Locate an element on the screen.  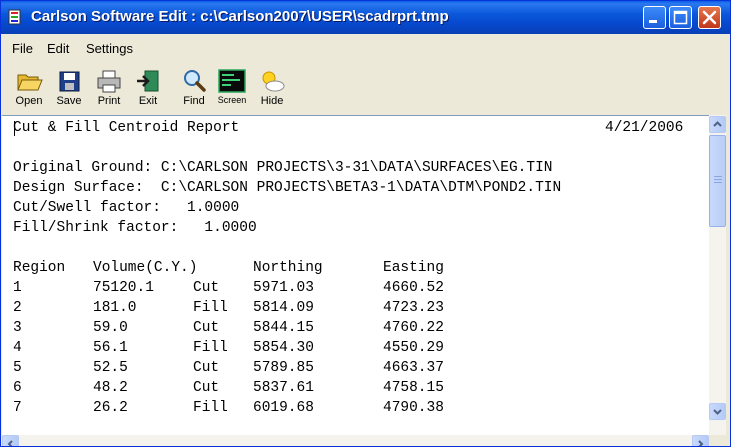
row-northing: 5837.61 is located at coordinates (283, 388).